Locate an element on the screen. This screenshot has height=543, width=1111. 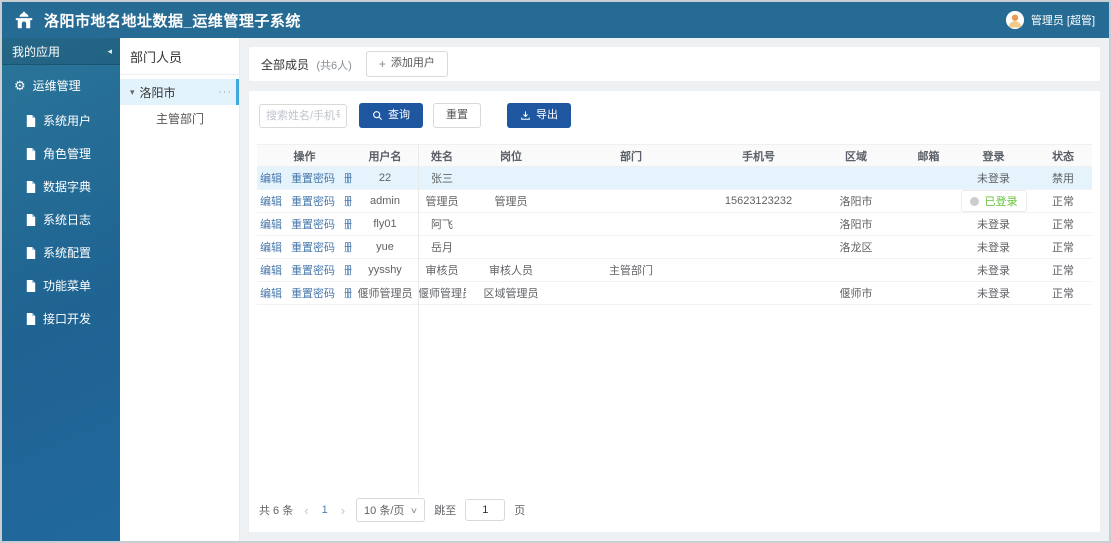
sidebar-item-system-users: 系统用户 is located at coordinates (61, 120).